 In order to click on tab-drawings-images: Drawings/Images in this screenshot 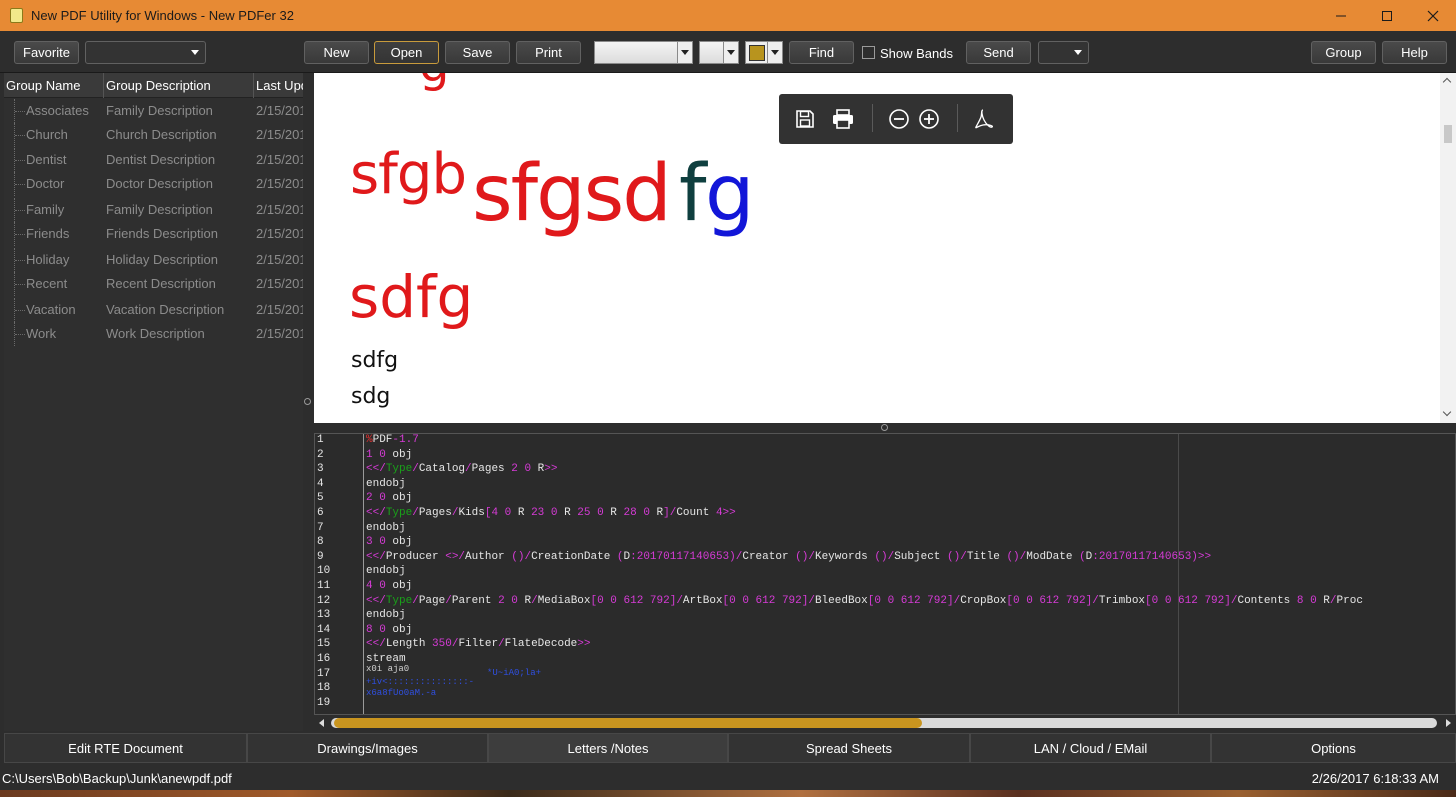, I will do `click(367, 748)`.